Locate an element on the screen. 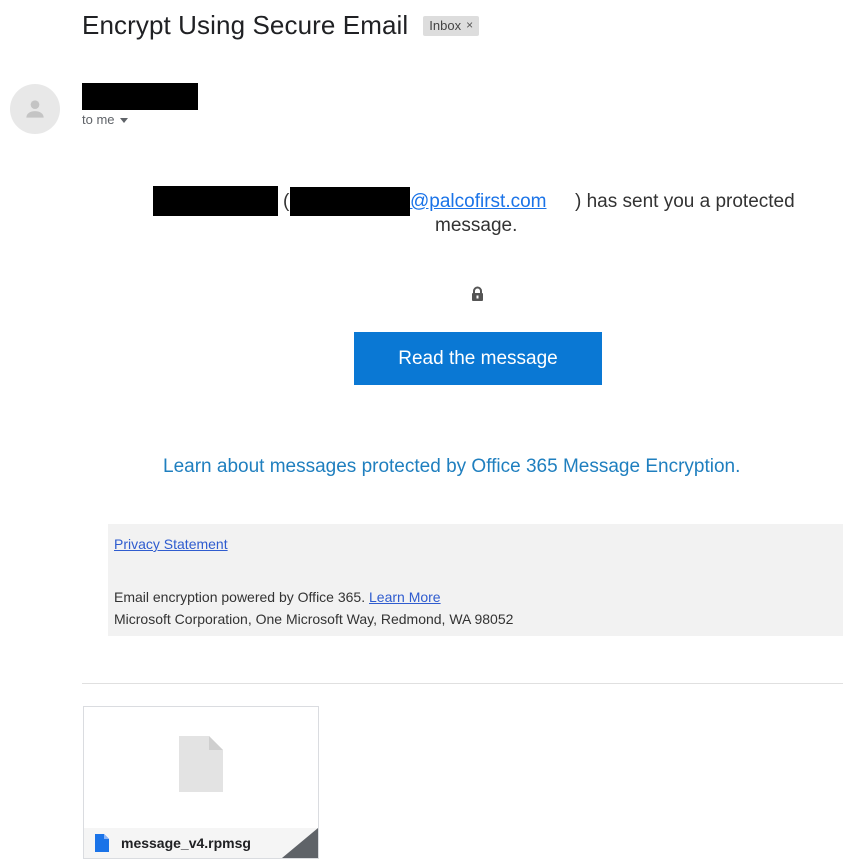  sent-text-continued: message. is located at coordinates (476, 225).